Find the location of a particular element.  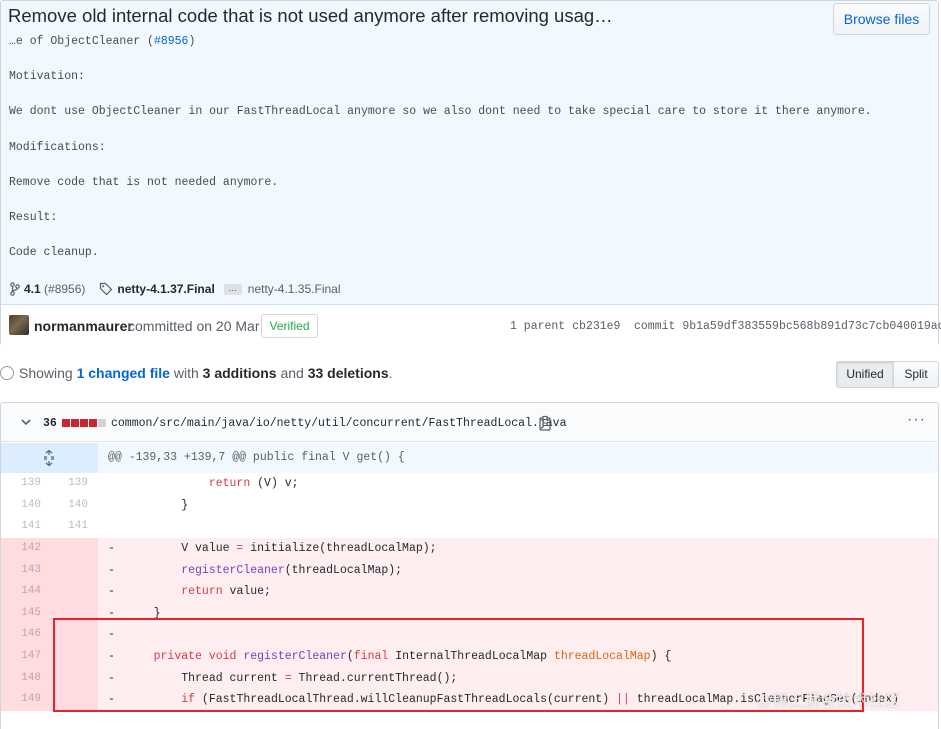

diff-line-deleted: 146 - is located at coordinates (469, 635).